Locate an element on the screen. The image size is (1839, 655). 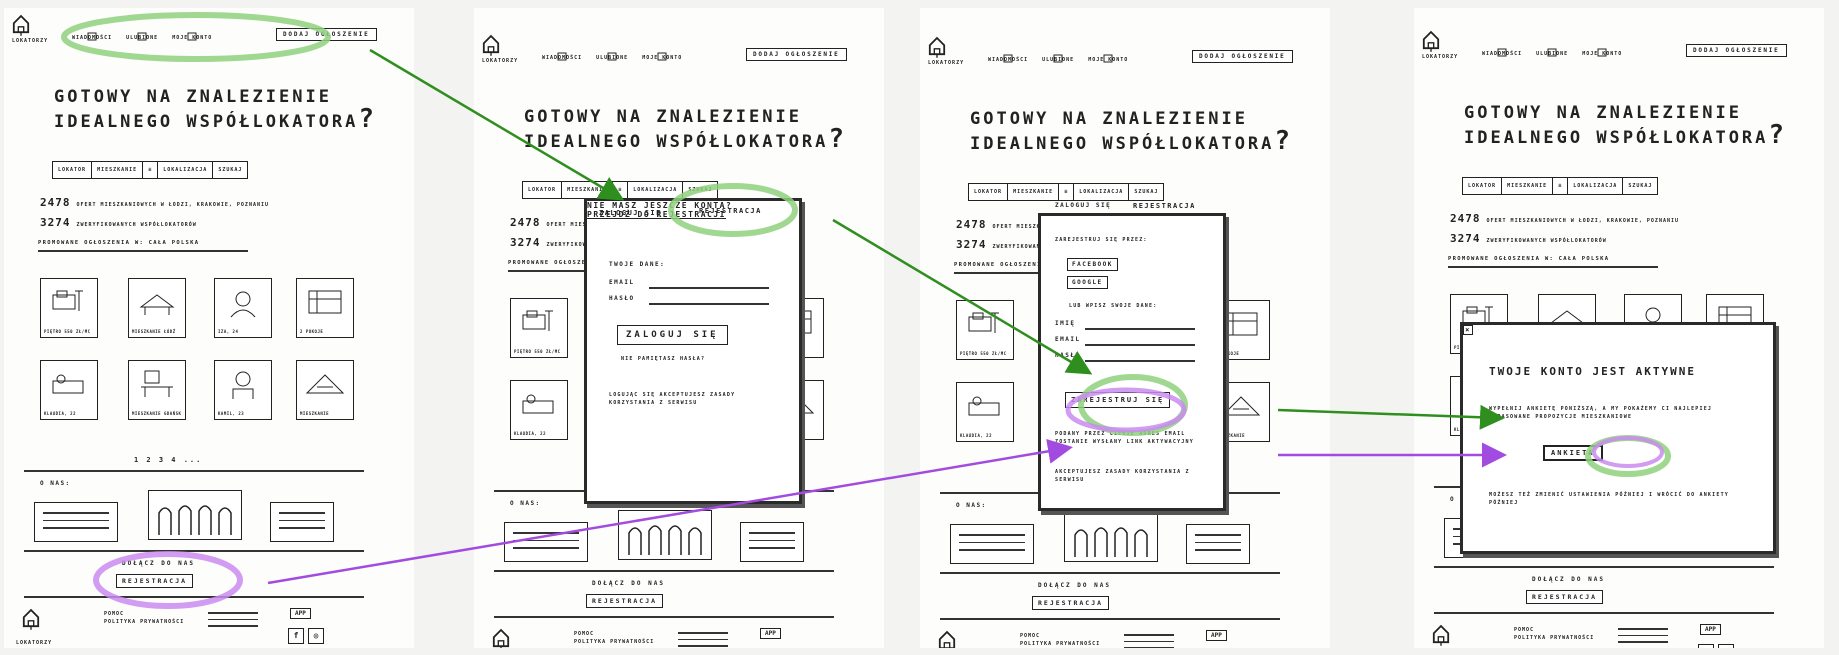
footer-brand: LOKATORZY is located at coordinates (34, 643).